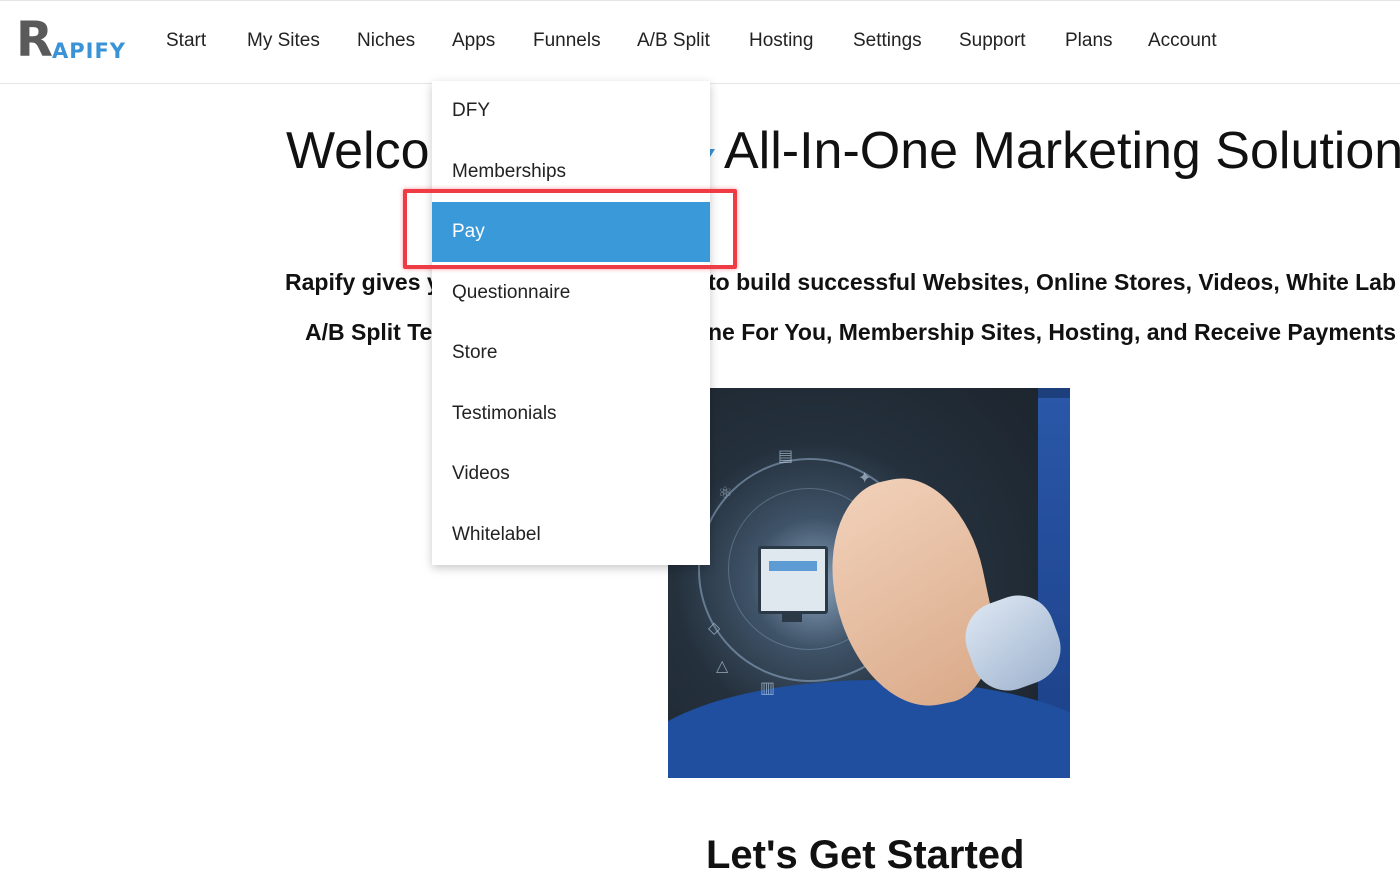 Image resolution: width=1400 pixels, height=881 pixels. I want to click on nav-support: Support, so click(992, 41).